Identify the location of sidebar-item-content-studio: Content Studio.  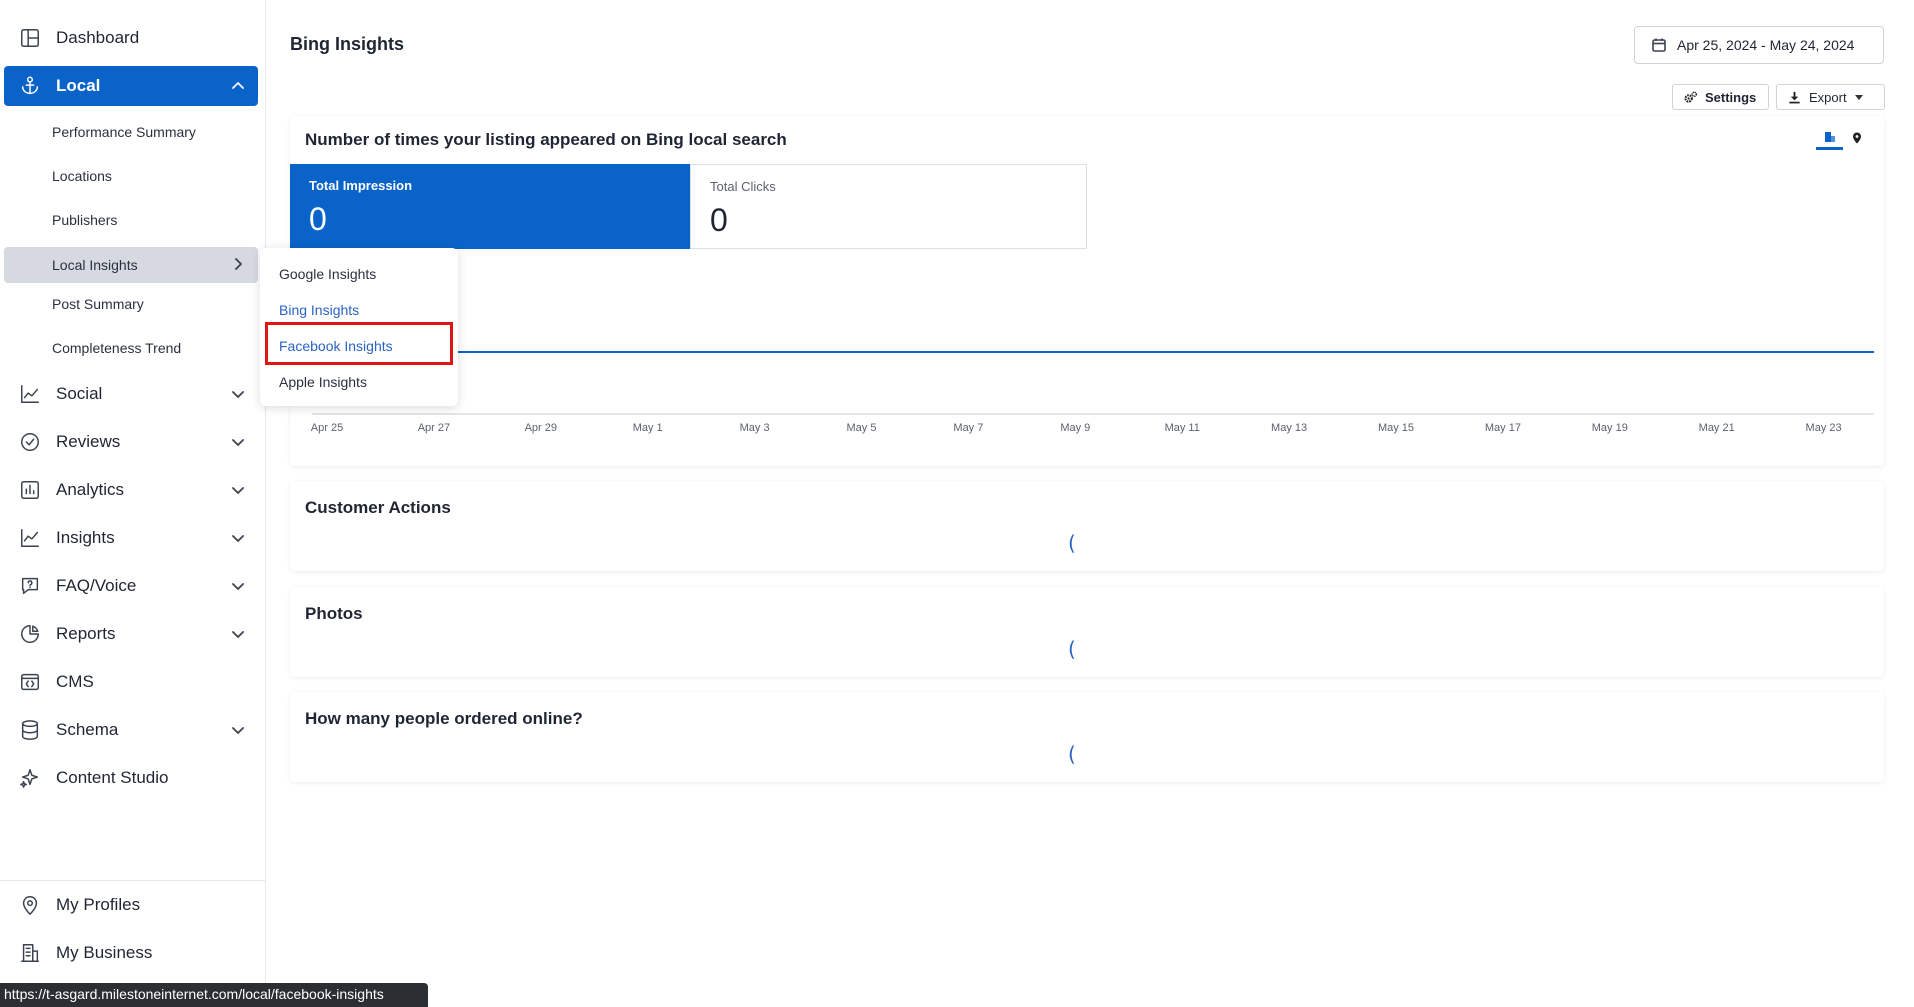
(131, 778).